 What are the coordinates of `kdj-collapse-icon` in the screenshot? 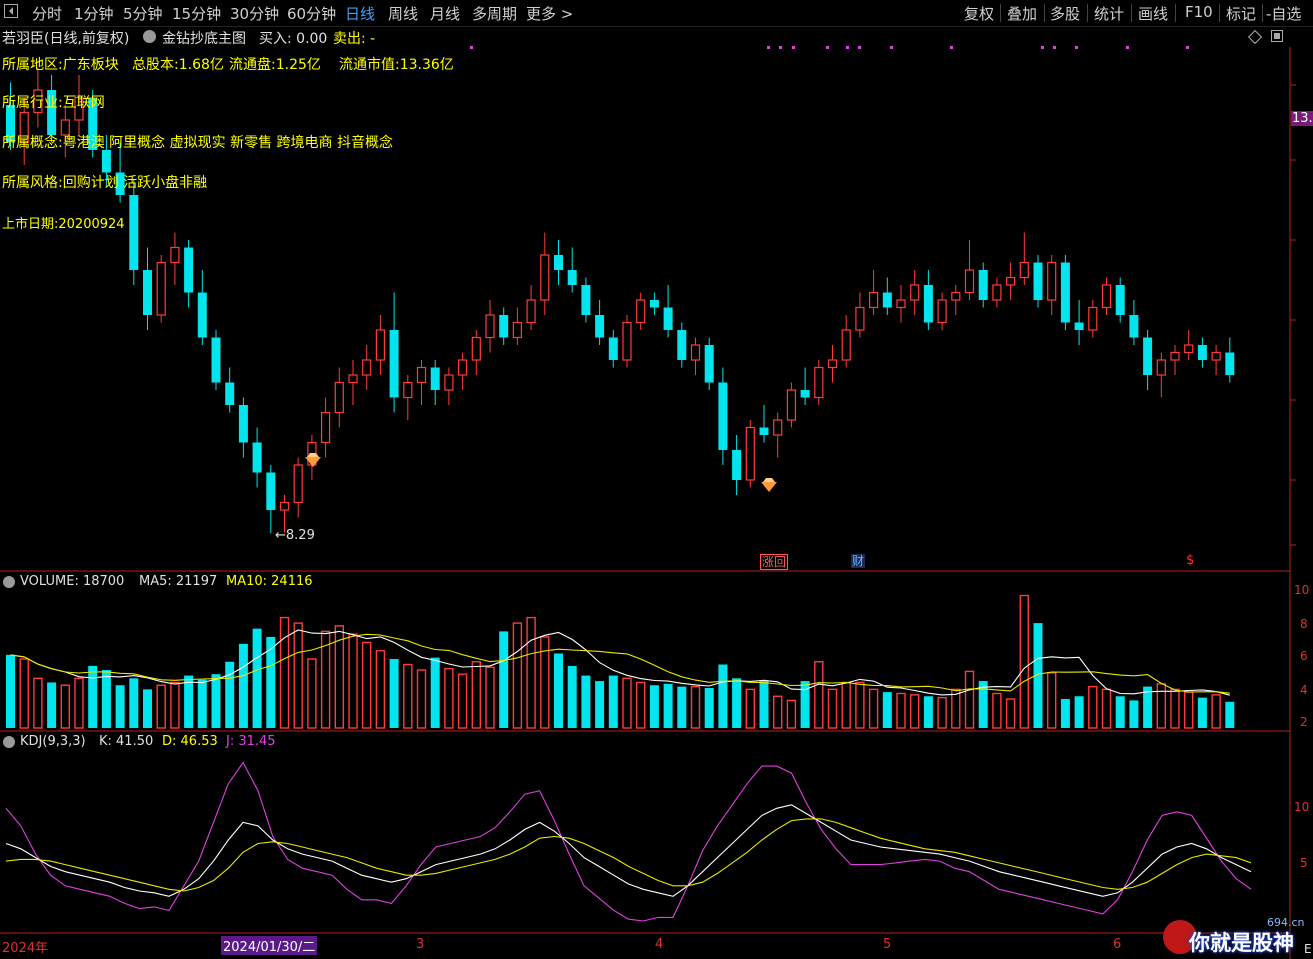 It's located at (9, 742).